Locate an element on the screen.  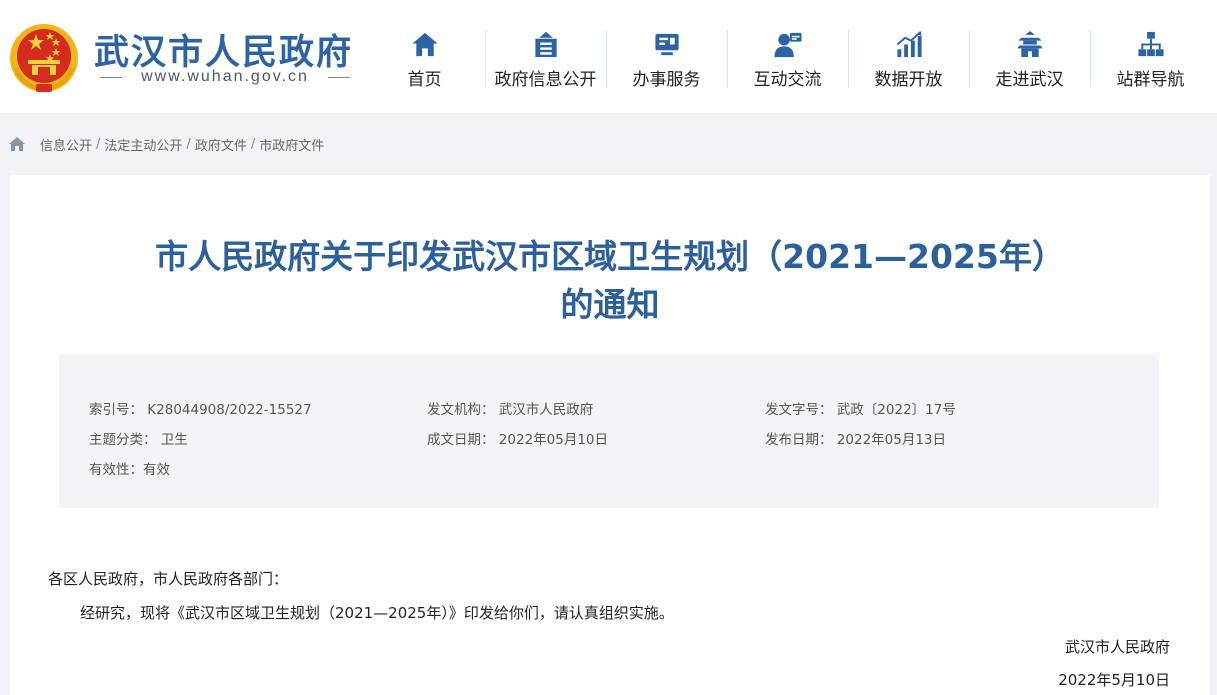
breadcrumb-item: 市政府文件 is located at coordinates (291, 144).